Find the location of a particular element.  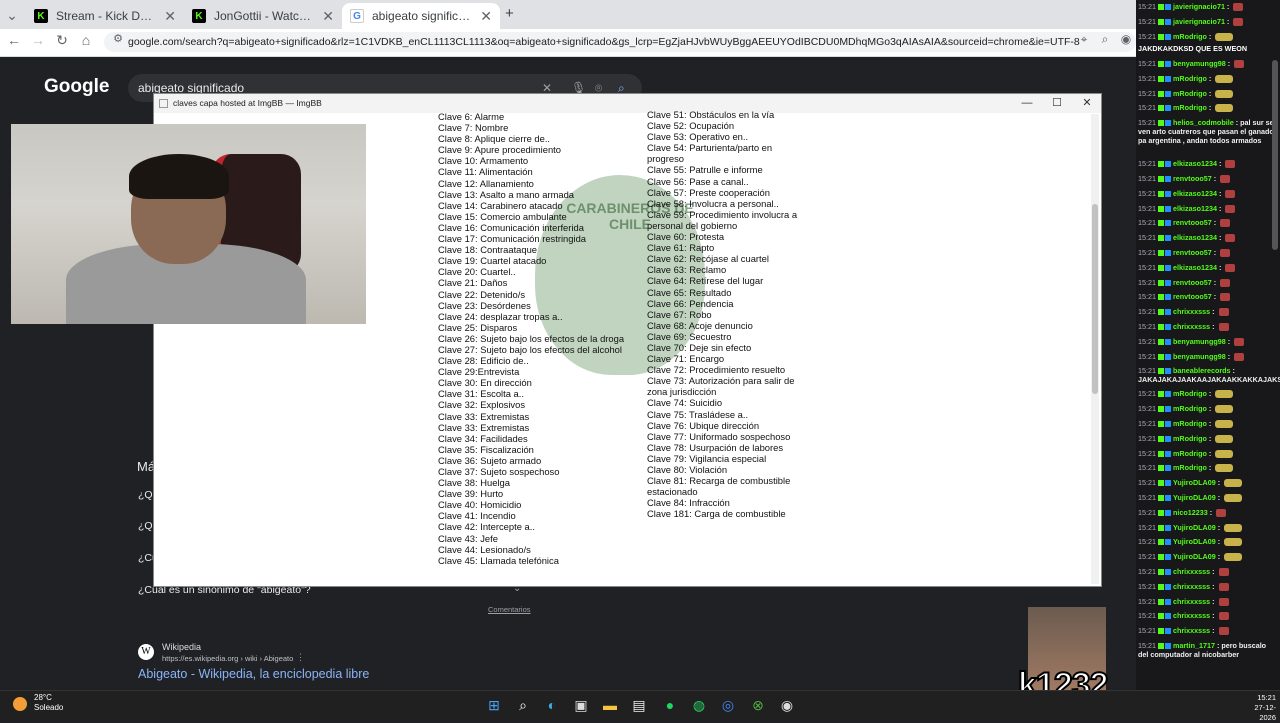

windows-start-icon: ⊞ is located at coordinates (494, 705).